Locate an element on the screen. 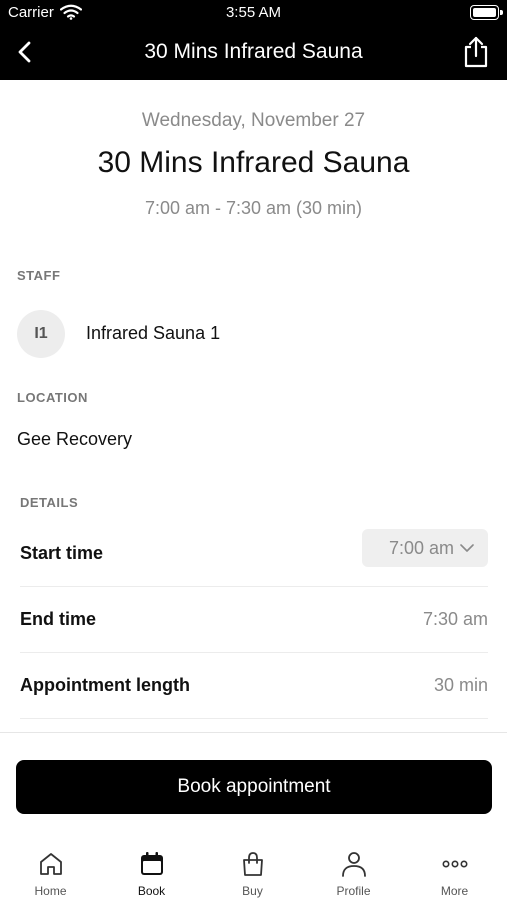 This screenshot has height=900, width=507. navigation-bar: 30 Mins Infrared Sauna is located at coordinates (253, 53).